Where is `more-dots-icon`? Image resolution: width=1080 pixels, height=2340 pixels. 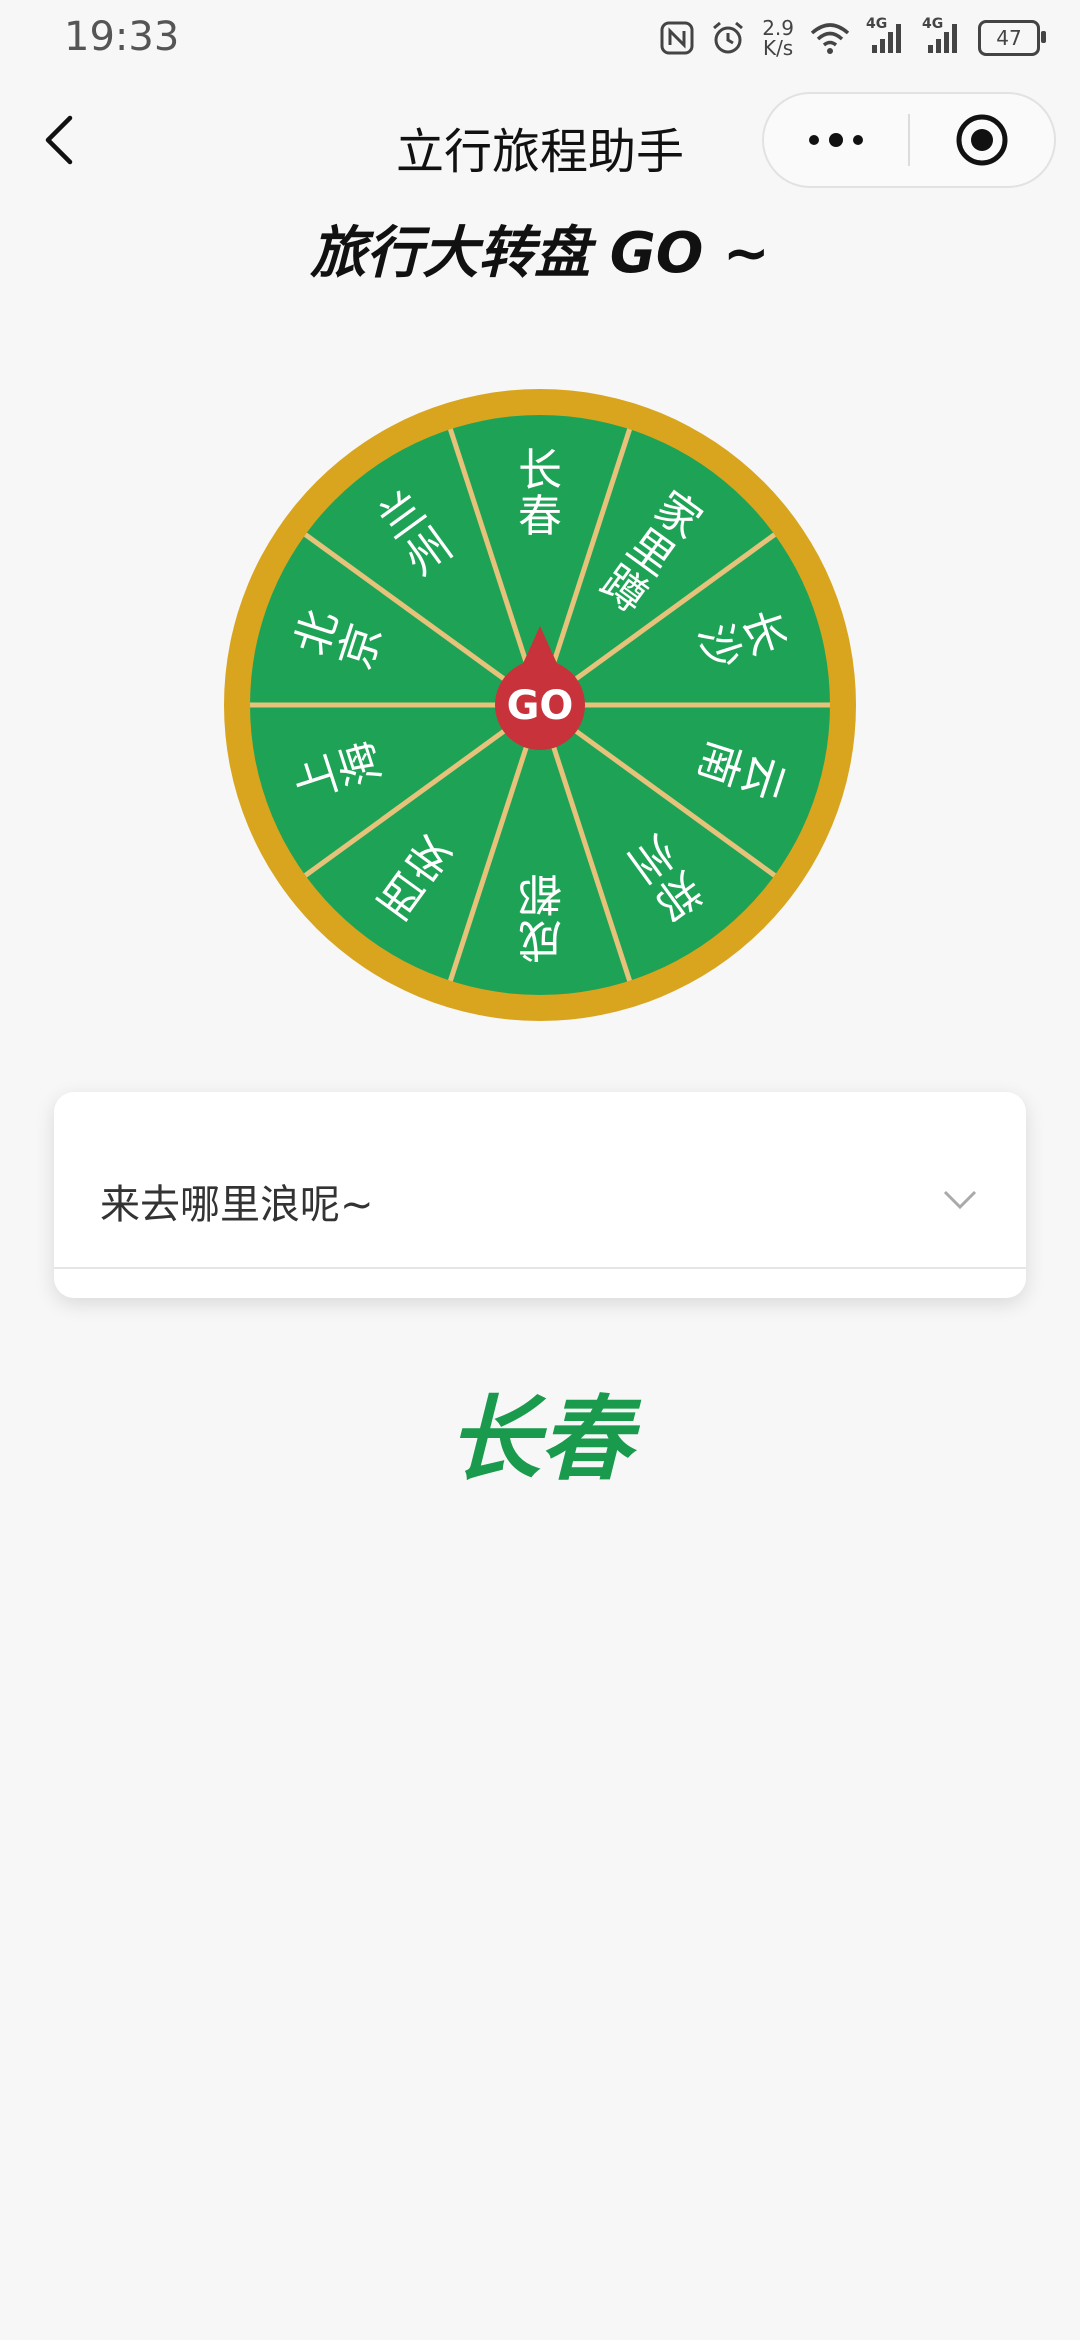
more-dots-icon is located at coordinates (836, 140).